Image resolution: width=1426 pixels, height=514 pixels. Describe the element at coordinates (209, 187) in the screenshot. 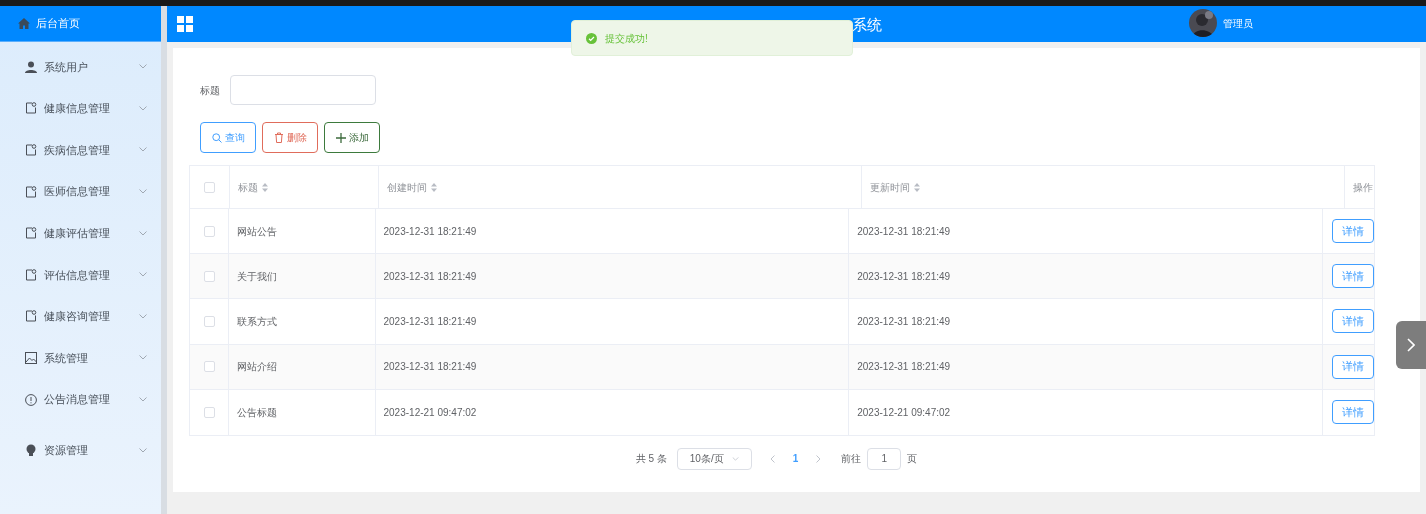

I see `select-all-checkbox` at that location.